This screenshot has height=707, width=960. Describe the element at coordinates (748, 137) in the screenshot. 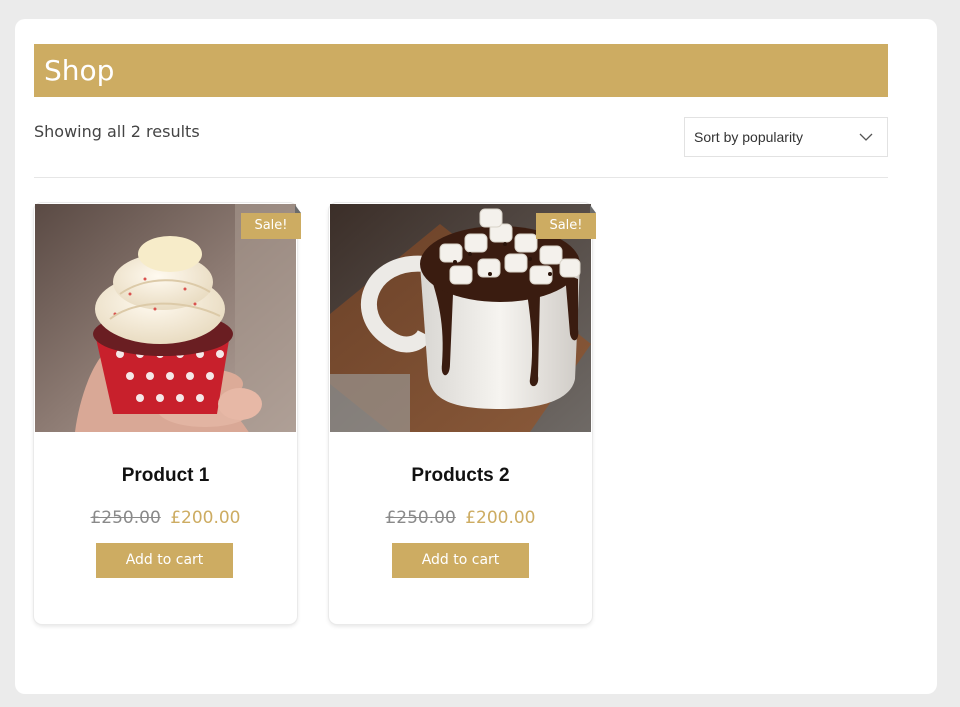

I see `sort-select-value: Sort by popularity` at that location.